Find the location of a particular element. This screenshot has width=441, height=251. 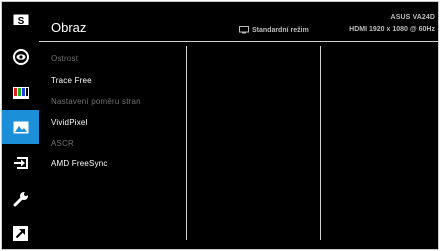

splendid-s-icon: S is located at coordinates (20, 21).